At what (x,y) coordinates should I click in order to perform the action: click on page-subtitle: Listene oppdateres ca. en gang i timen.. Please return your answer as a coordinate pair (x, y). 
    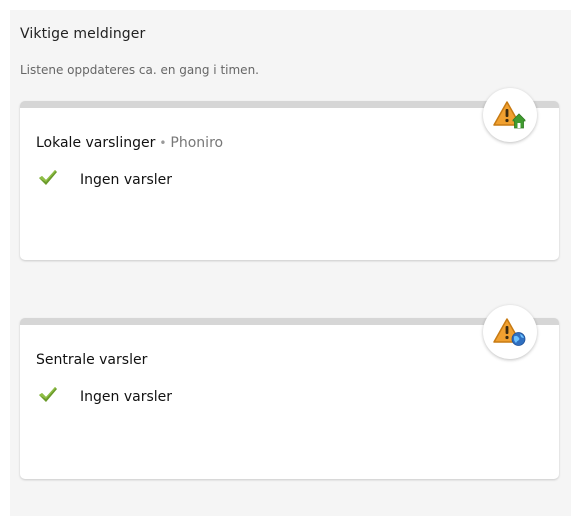
    Looking at the image, I should click on (139, 70).